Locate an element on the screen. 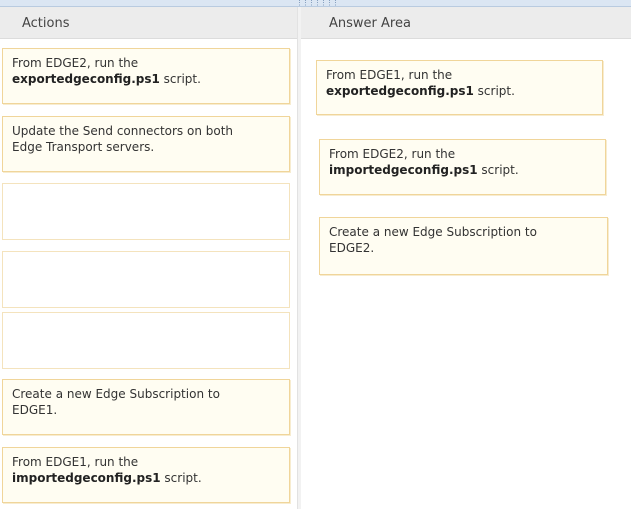  answer-item-text: Create a new Edge Subscription to is located at coordinates (433, 232).